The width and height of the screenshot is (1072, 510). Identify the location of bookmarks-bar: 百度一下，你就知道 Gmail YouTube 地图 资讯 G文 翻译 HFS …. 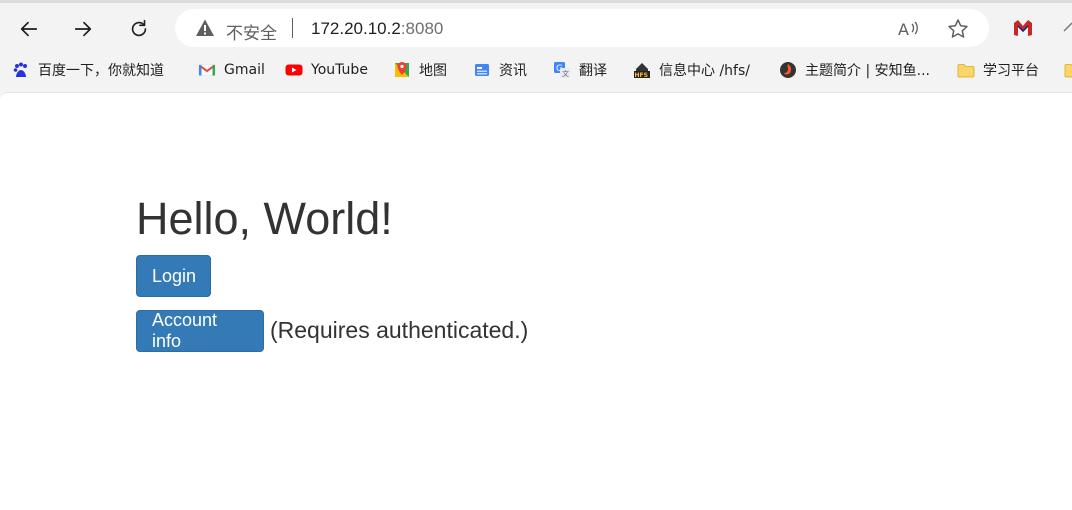
(536, 70).